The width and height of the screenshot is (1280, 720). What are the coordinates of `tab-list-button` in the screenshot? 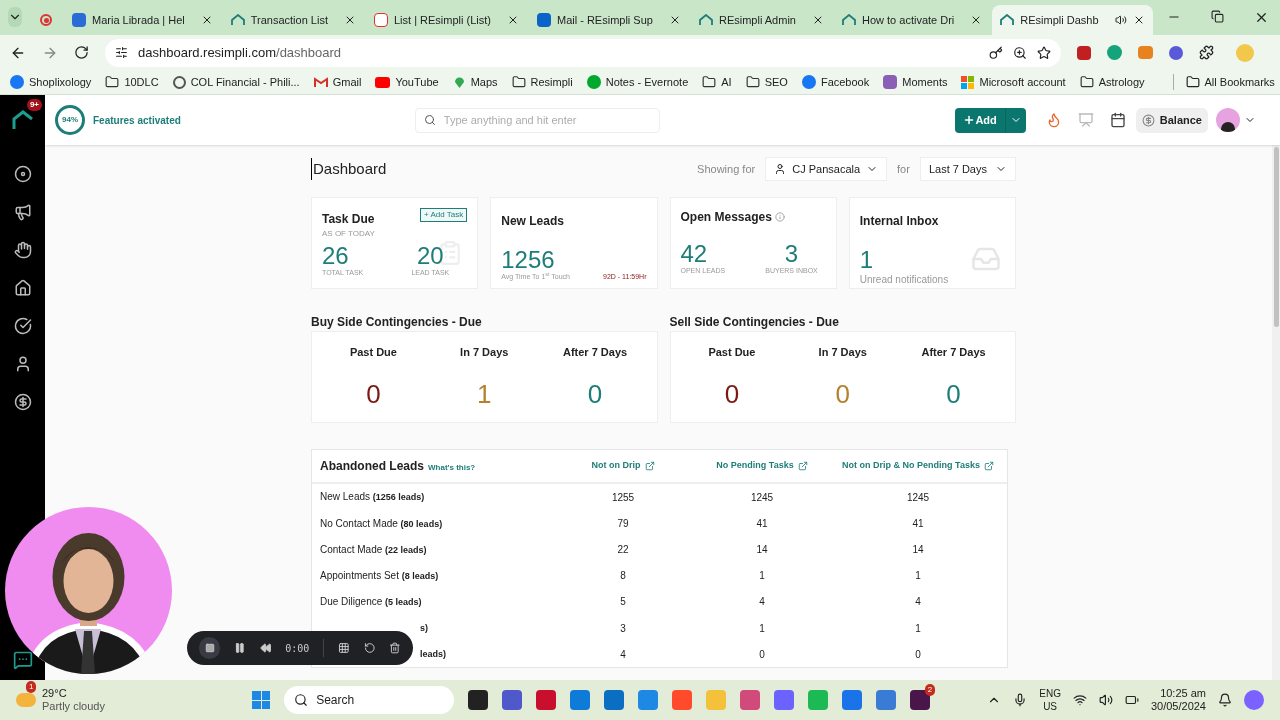 It's located at (15, 17).